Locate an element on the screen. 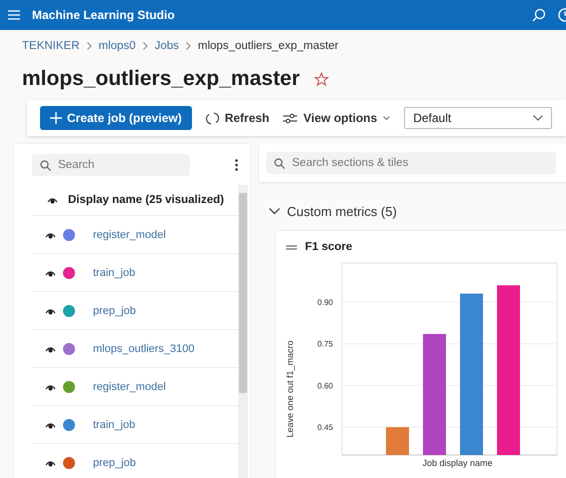 Image resolution: width=566 pixels, height=478 pixels. search-field: Search sections & tiles is located at coordinates (411, 163).